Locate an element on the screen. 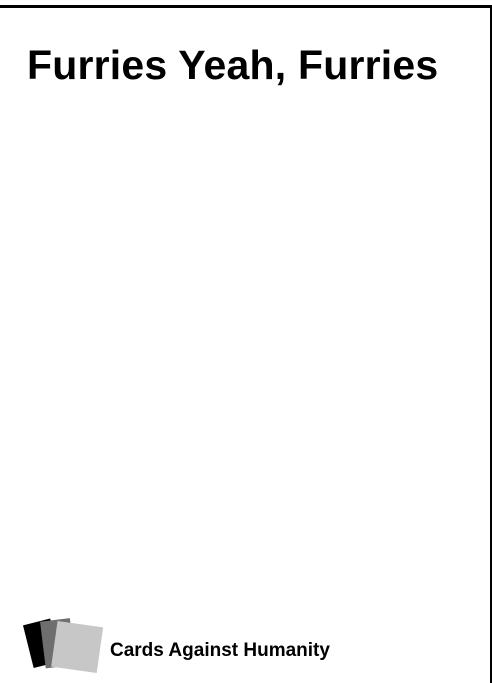 The width and height of the screenshot is (492, 683). logo-card-front is located at coordinates (77, 647).